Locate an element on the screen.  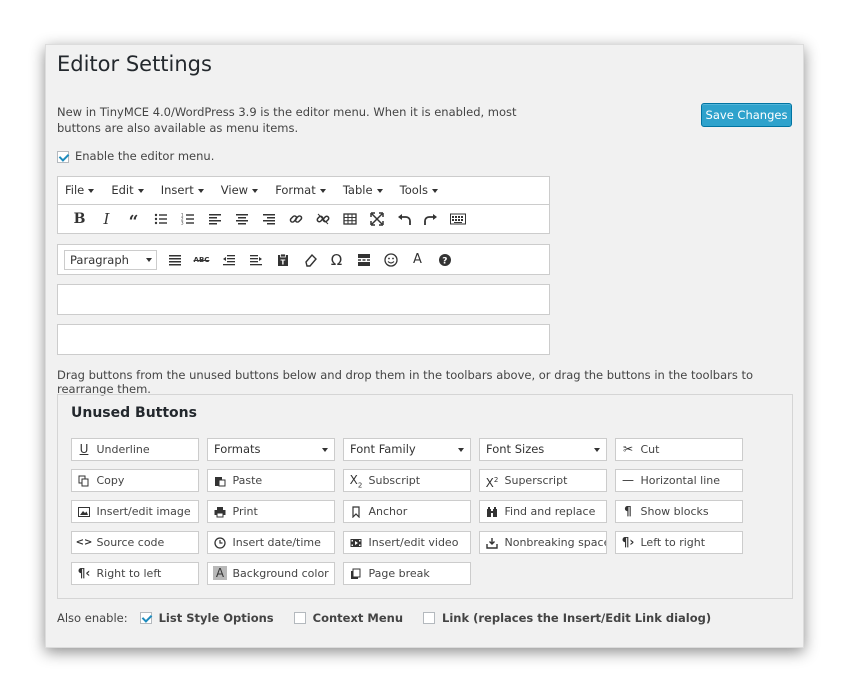
unused-button-nonbreaking: Nonbreaking space is located at coordinates (543, 542).